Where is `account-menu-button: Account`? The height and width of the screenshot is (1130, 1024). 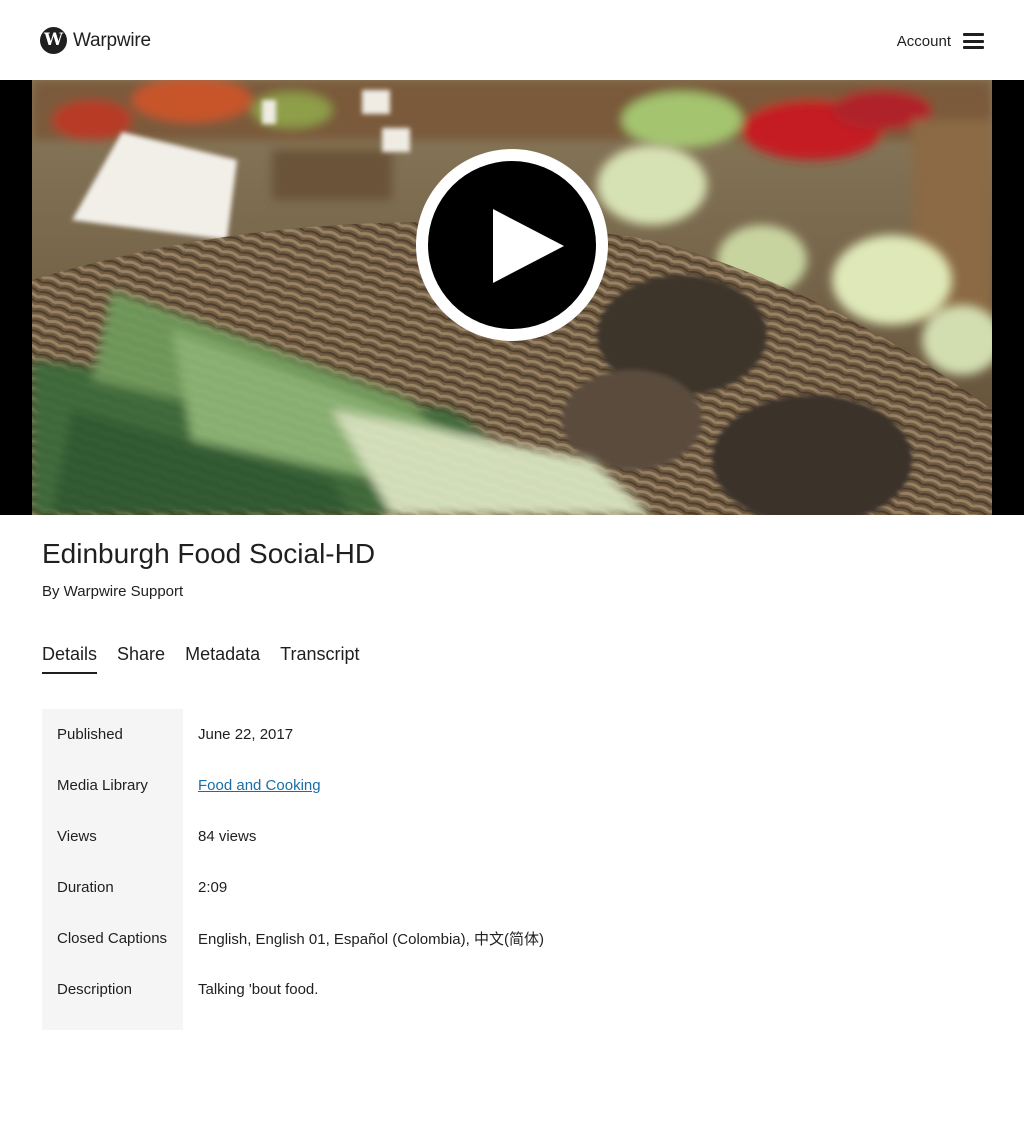
account-menu-button: Account is located at coordinates (940, 41).